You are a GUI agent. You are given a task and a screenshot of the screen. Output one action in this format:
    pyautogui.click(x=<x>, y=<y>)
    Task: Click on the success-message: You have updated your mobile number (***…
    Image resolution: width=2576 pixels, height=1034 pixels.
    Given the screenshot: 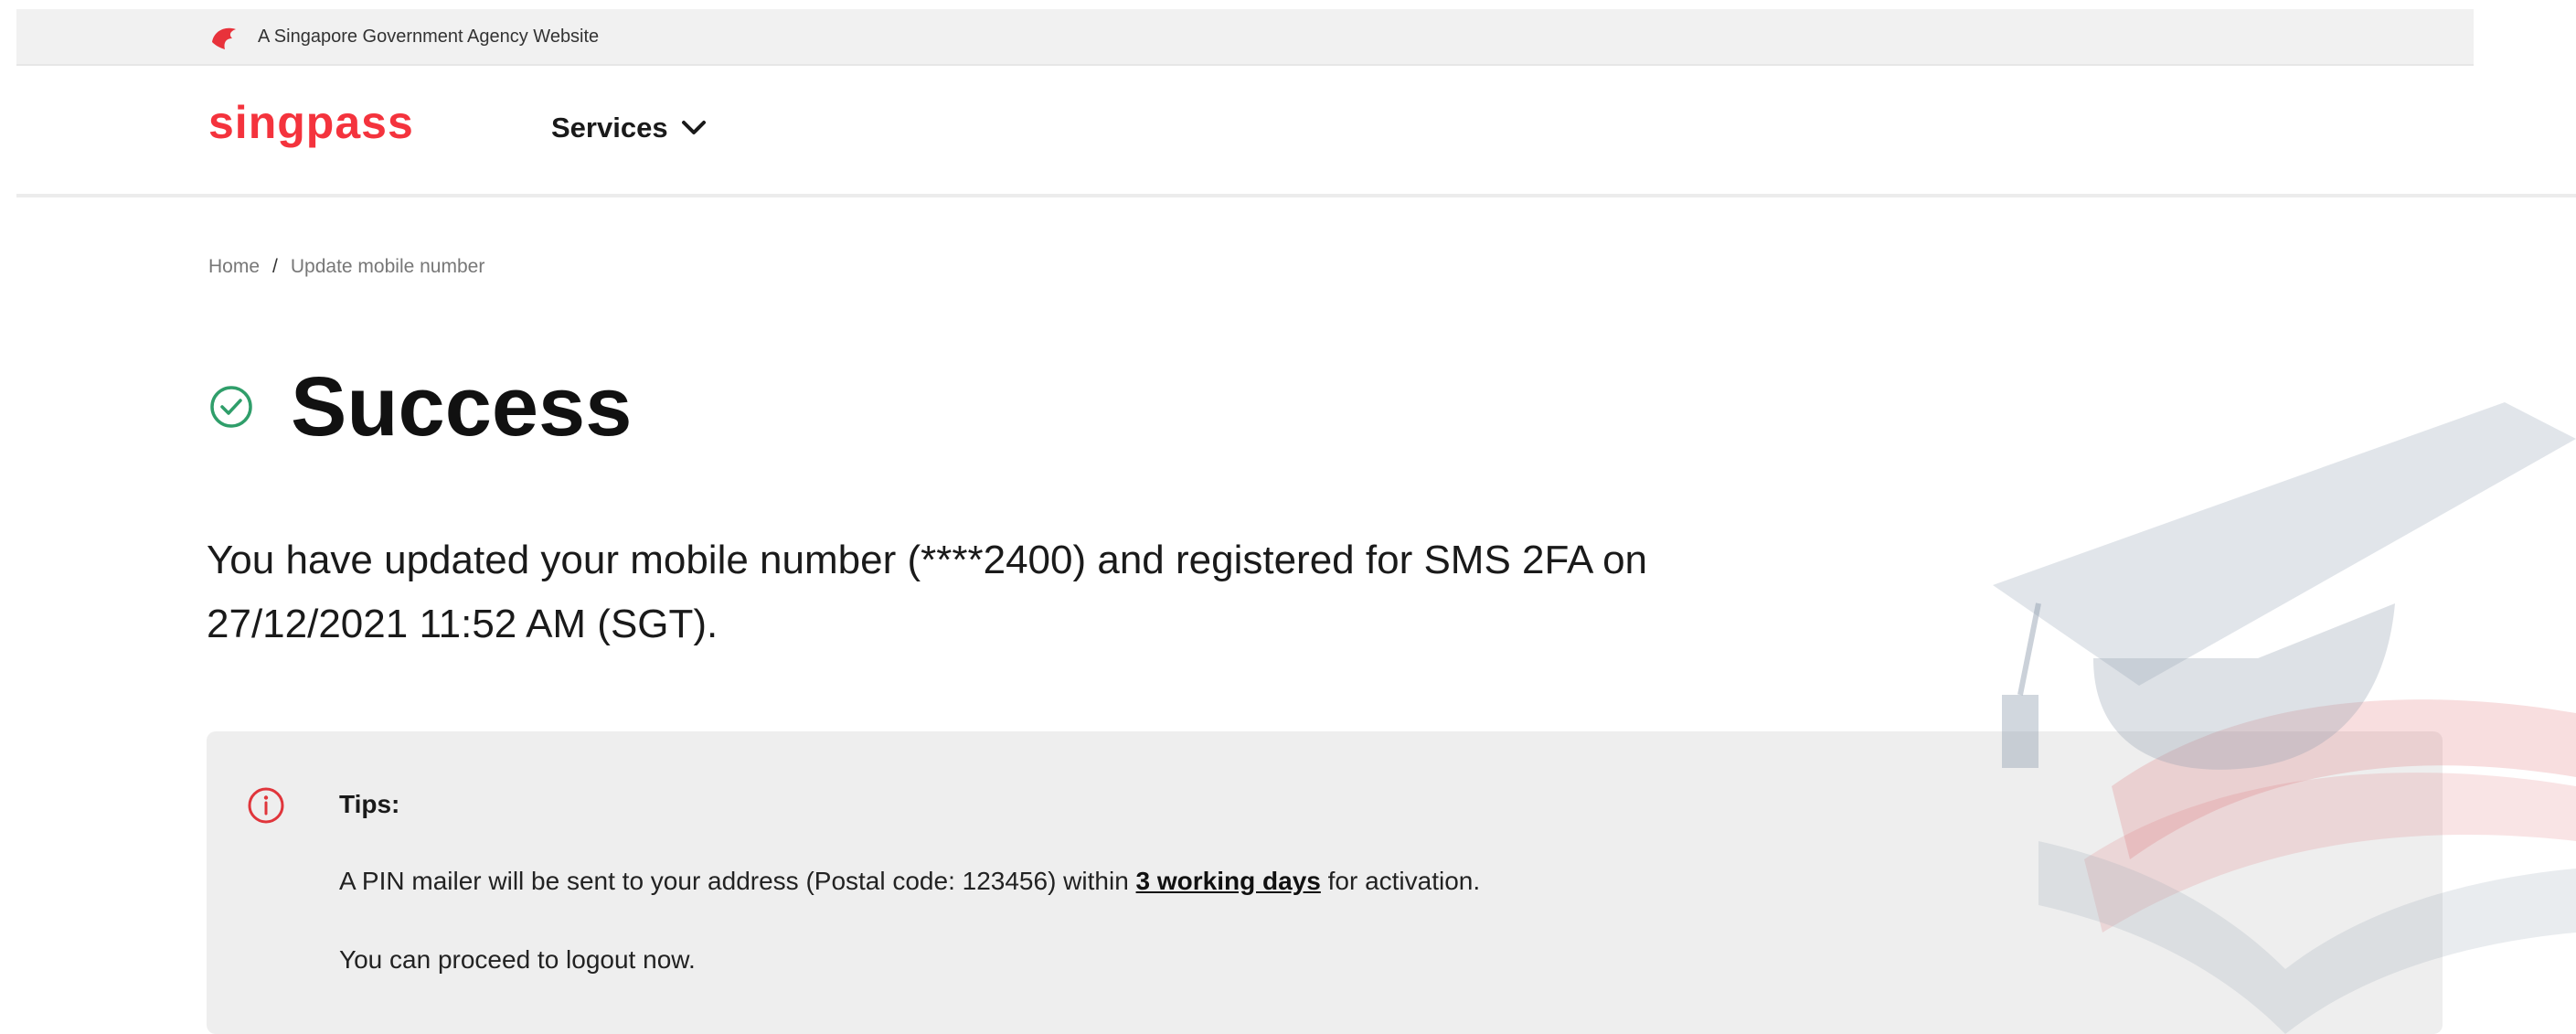 What is the action you would take?
    pyautogui.click(x=927, y=592)
    